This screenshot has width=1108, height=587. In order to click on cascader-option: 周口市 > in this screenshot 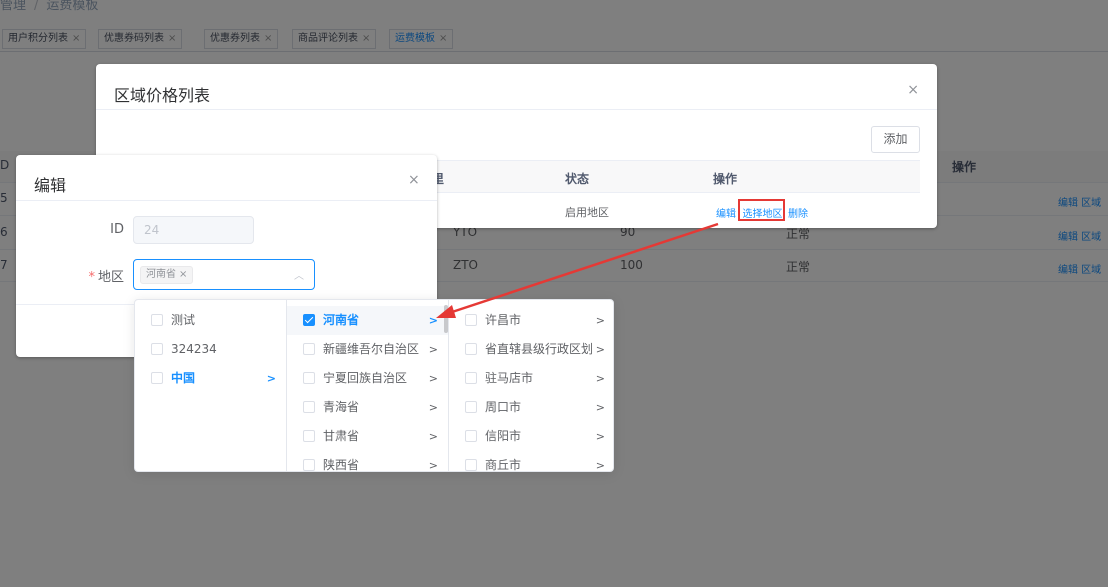, I will do `click(531, 407)`.